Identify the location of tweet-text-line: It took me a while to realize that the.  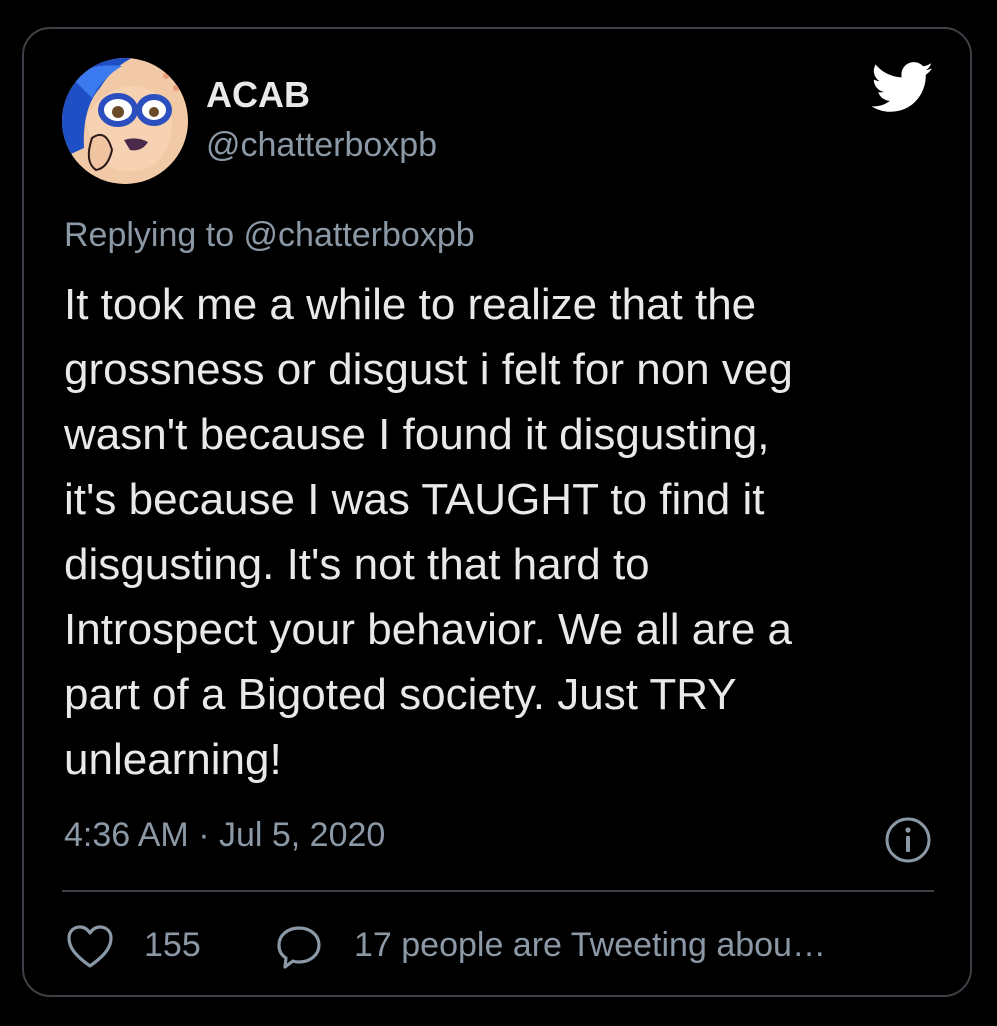
(410, 304).